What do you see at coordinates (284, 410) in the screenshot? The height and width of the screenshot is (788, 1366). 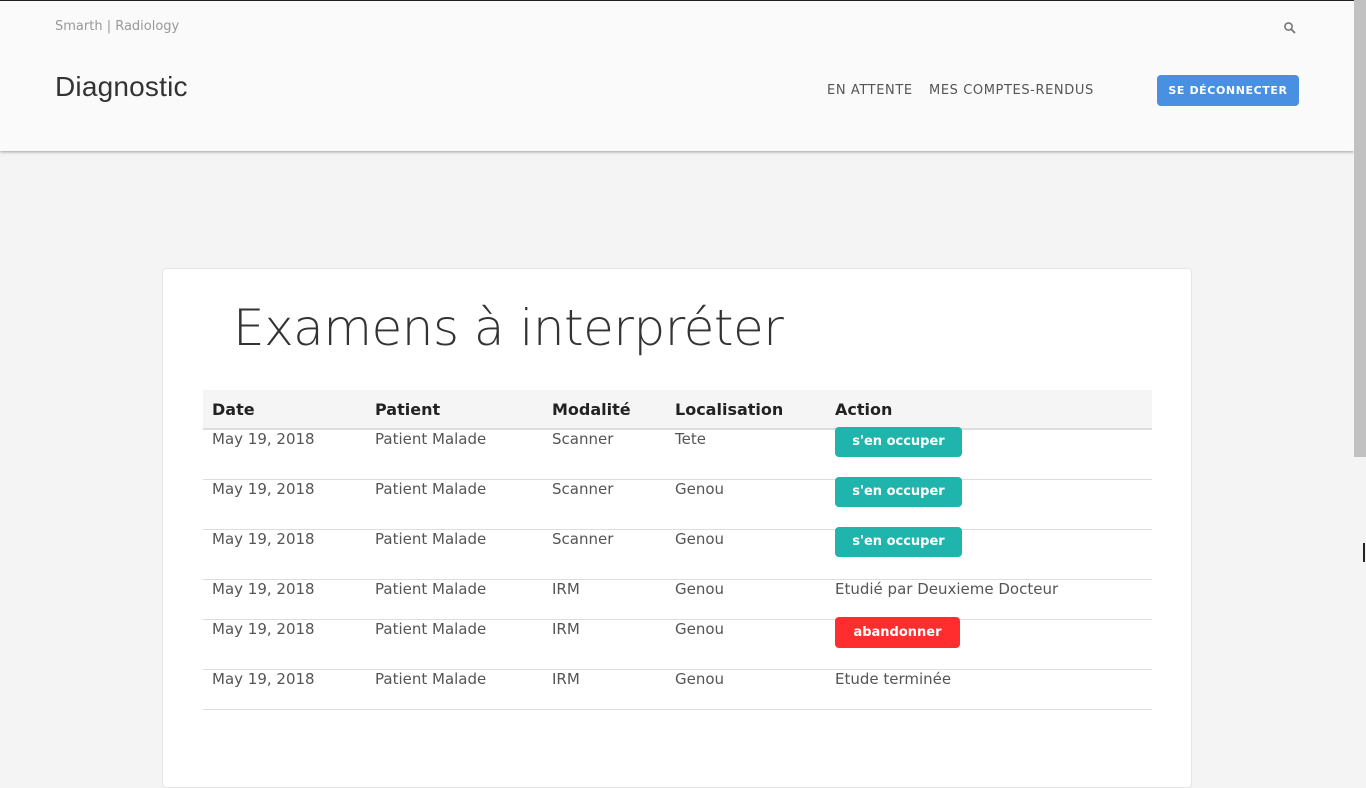 I see `column-header-date: Date` at bounding box center [284, 410].